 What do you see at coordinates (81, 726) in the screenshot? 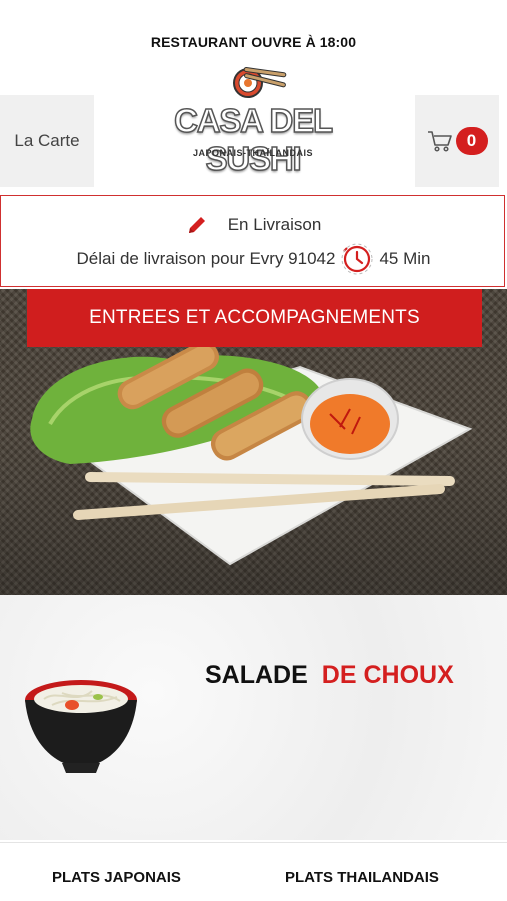
I see `cabbage-salad-bowl-image` at bounding box center [81, 726].